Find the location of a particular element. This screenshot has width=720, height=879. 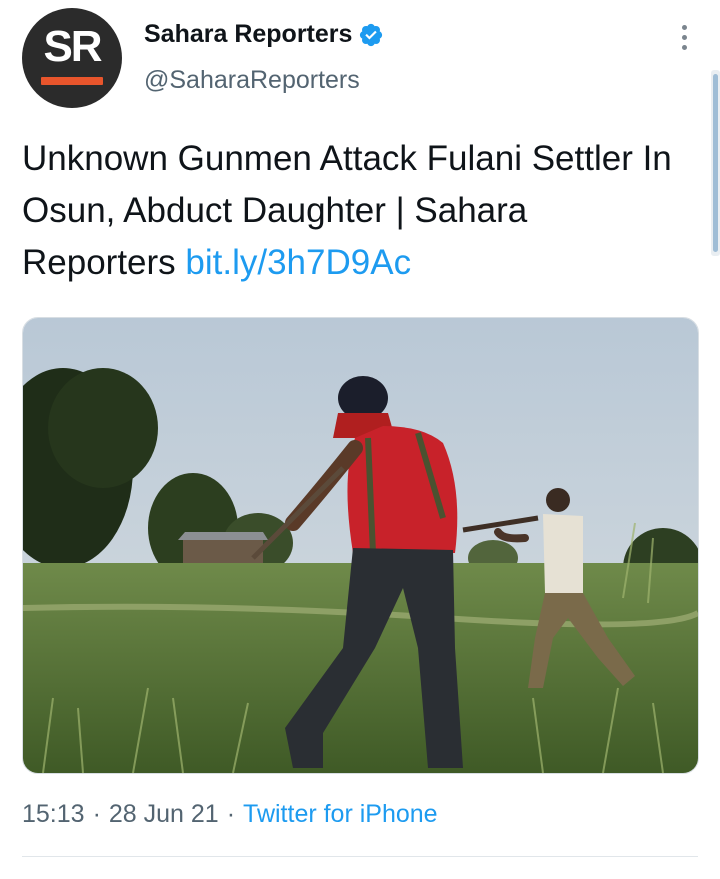

scrollbar-thumb is located at coordinates (715, 163).